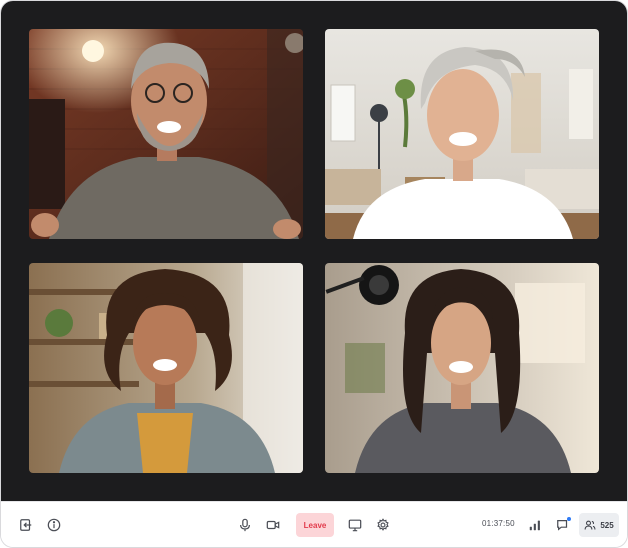 This screenshot has height=548, width=628. I want to click on participant-count: 525, so click(607, 525).